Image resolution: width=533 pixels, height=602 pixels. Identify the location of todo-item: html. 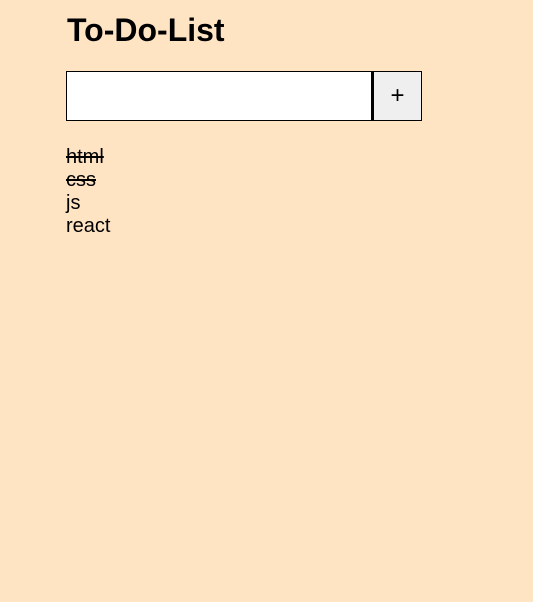
(88, 157).